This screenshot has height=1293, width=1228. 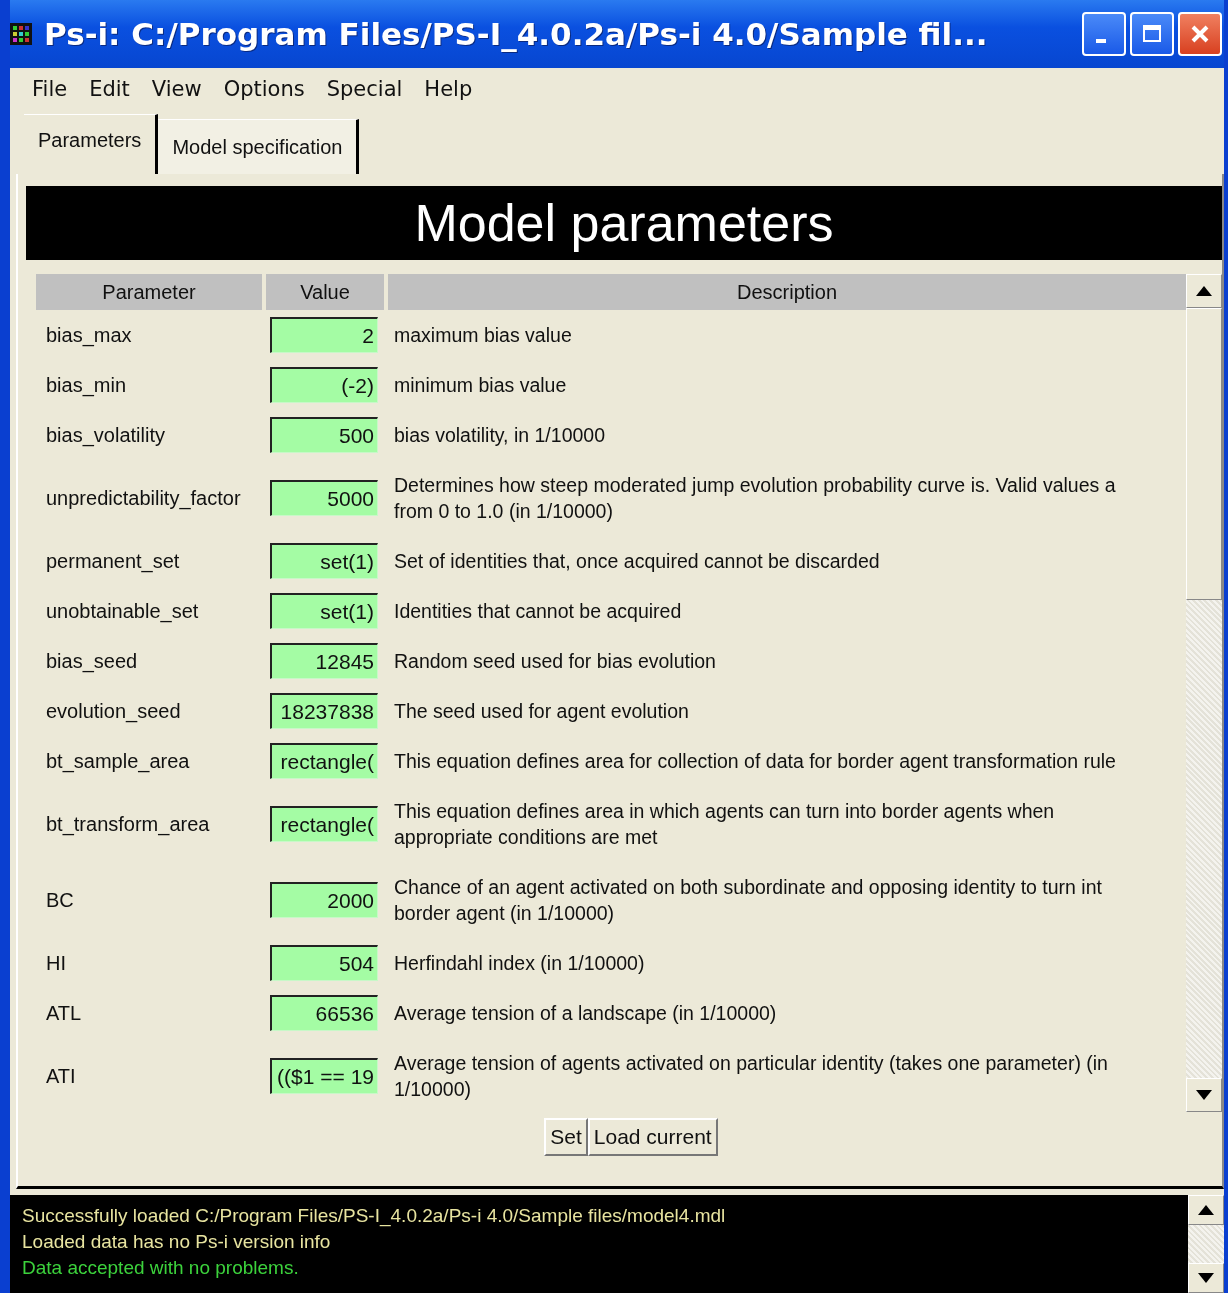 What do you see at coordinates (118, 760) in the screenshot?
I see `parameter-name: bt_sample_area` at bounding box center [118, 760].